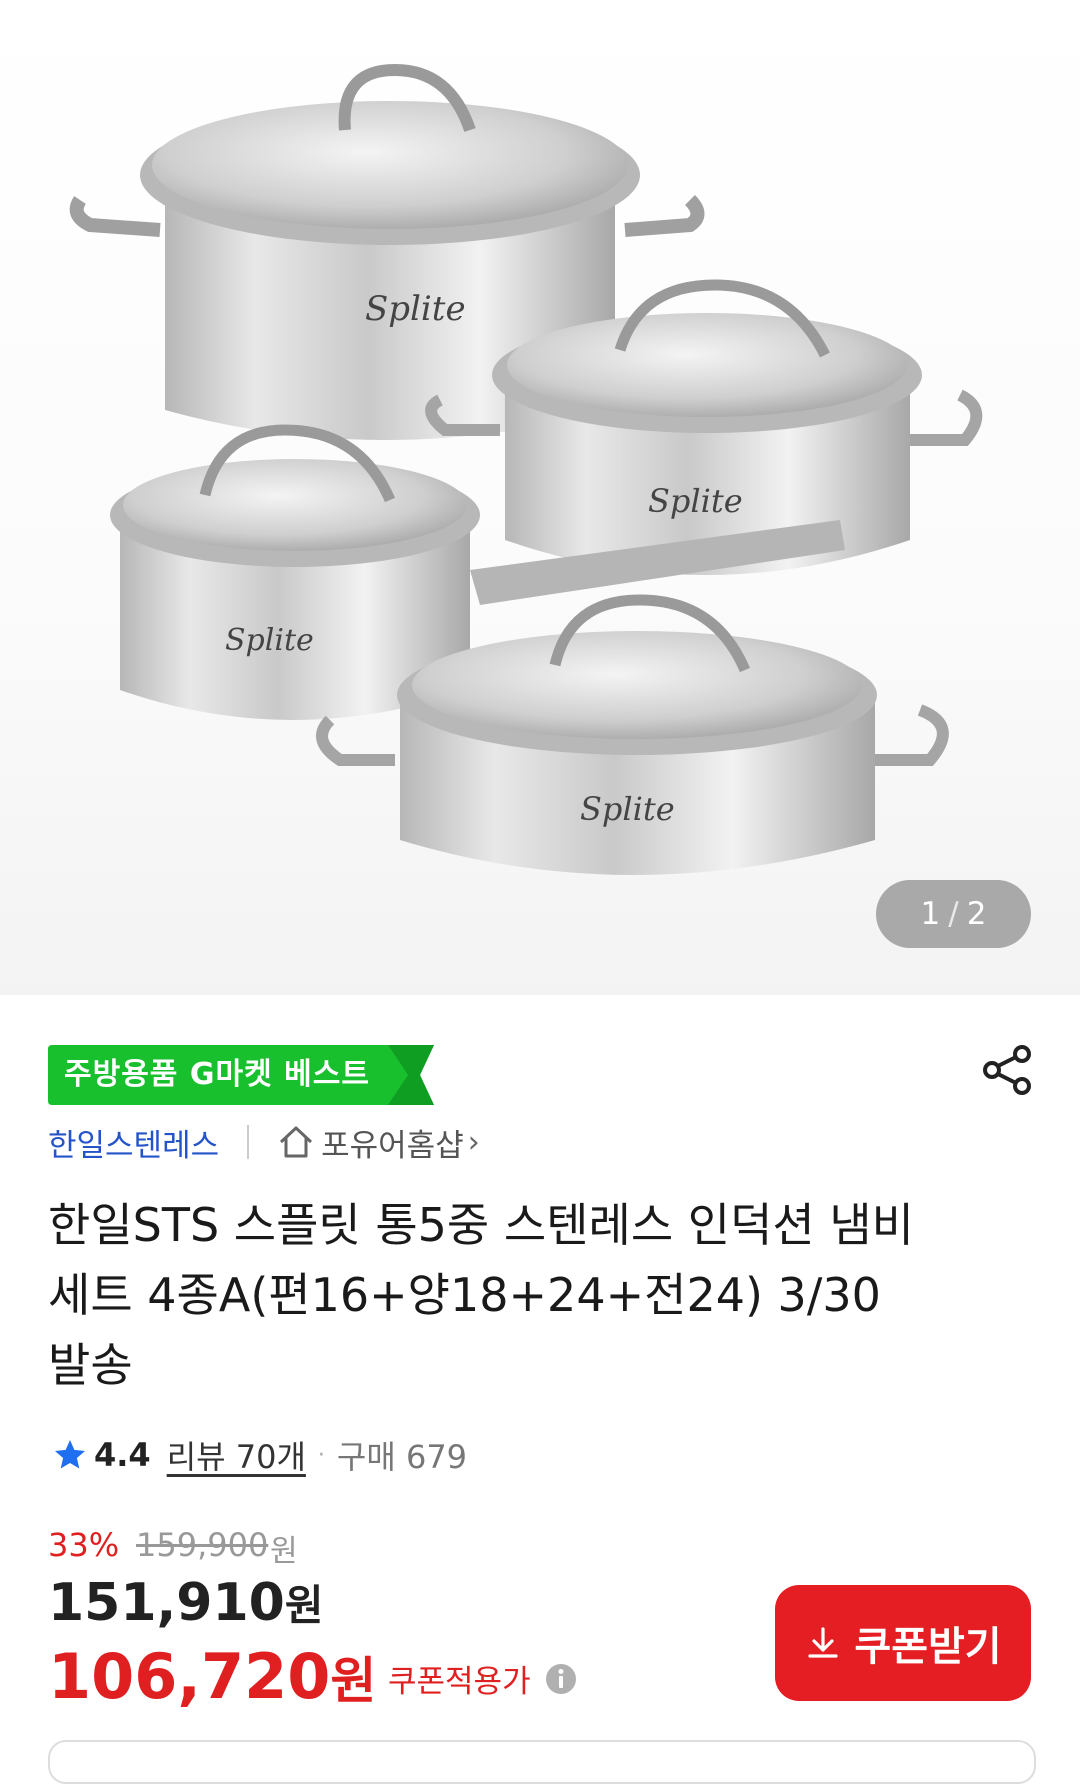 The width and height of the screenshot is (1080, 1784). Describe the element at coordinates (392, 1145) in the screenshot. I see `shop-name: 포유어홈샵` at that location.